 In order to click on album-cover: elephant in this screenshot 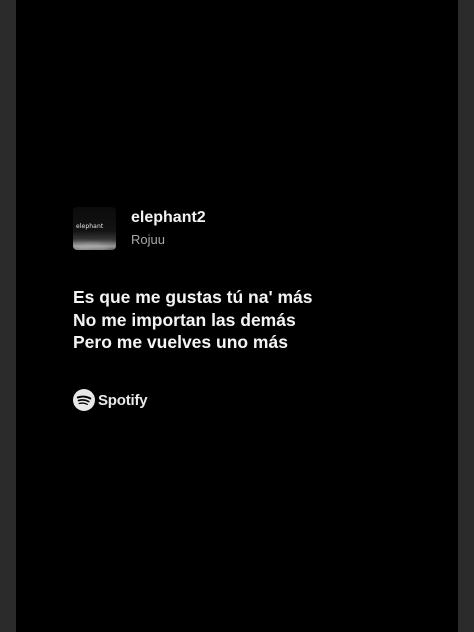, I will do `click(94, 228)`.